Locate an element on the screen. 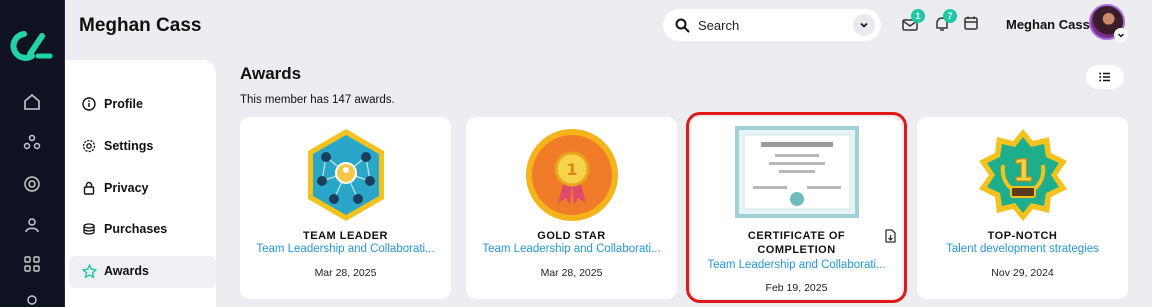  award-title: TEAM LEADER is located at coordinates (345, 236).